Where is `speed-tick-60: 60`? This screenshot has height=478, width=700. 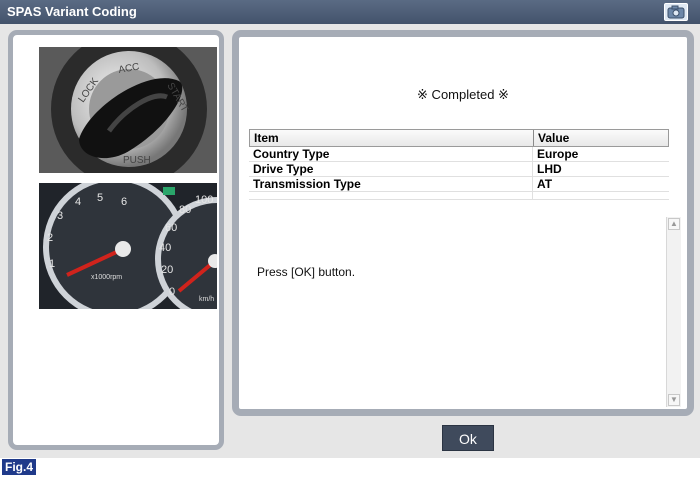 speed-tick-60: 60 is located at coordinates (171, 228).